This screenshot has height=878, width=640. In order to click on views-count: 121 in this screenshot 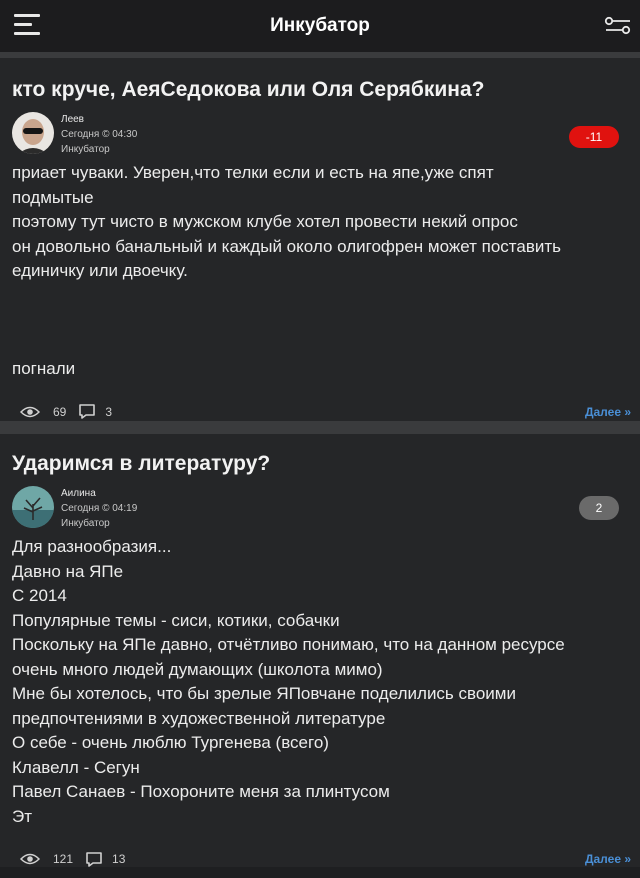, I will do `click(63, 859)`.